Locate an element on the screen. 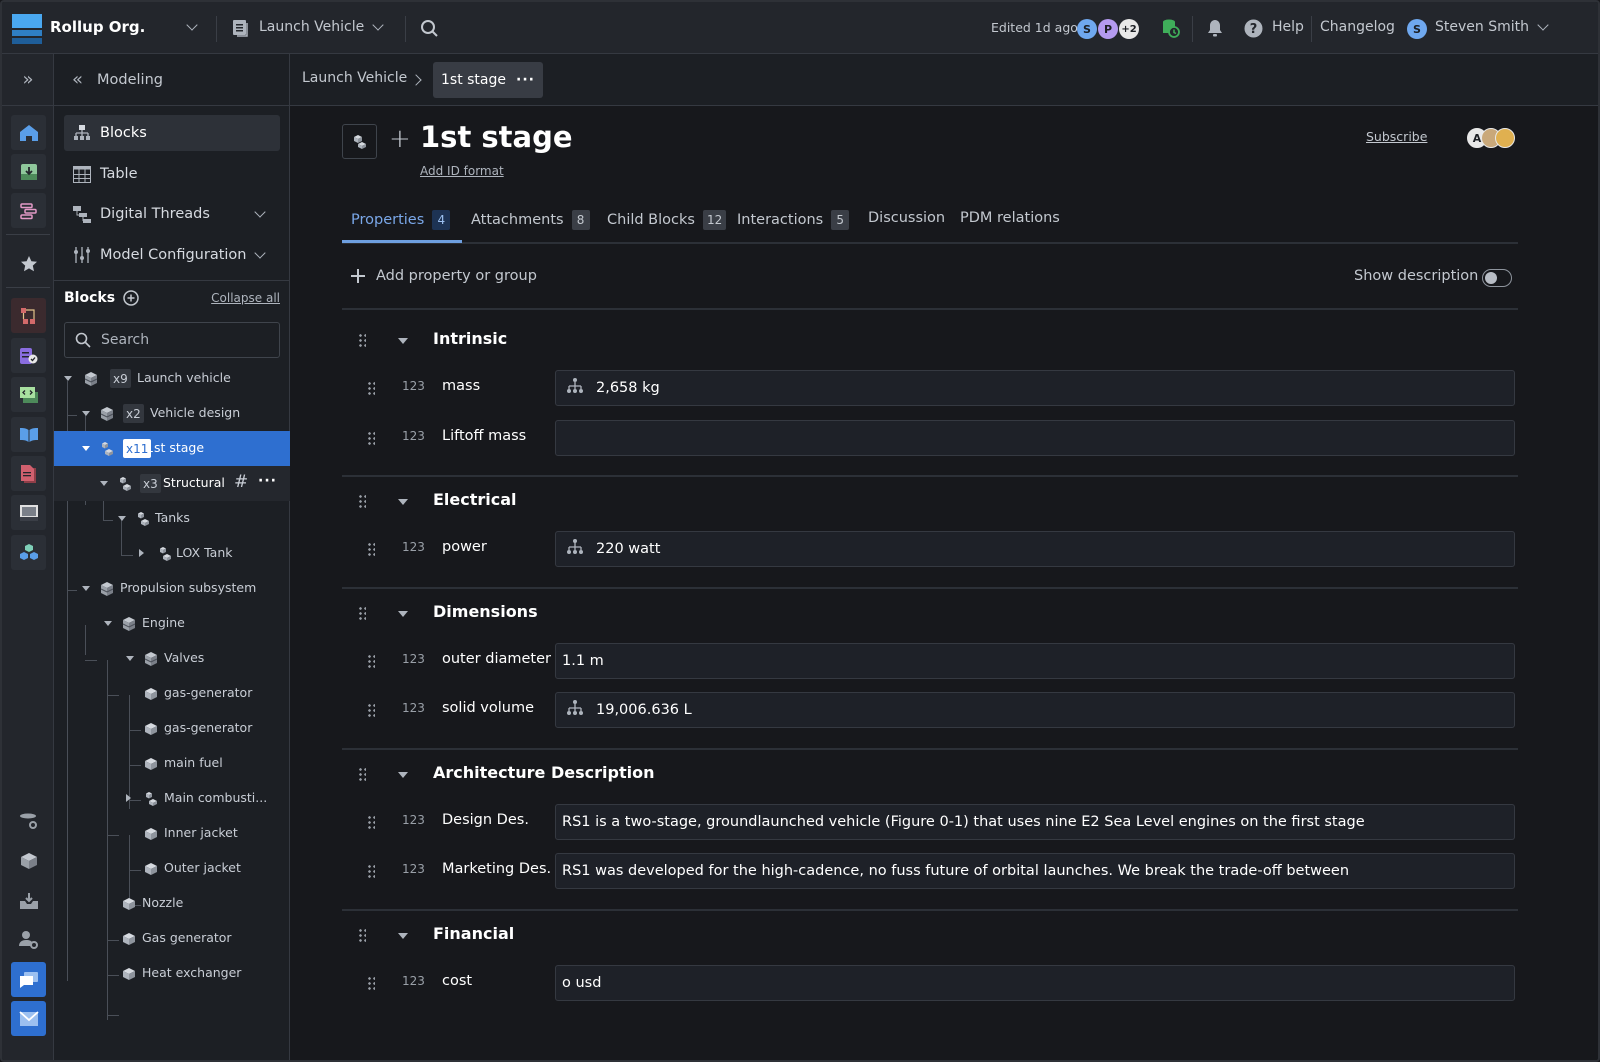  tree-node: x11 1st stage is located at coordinates (172, 448).